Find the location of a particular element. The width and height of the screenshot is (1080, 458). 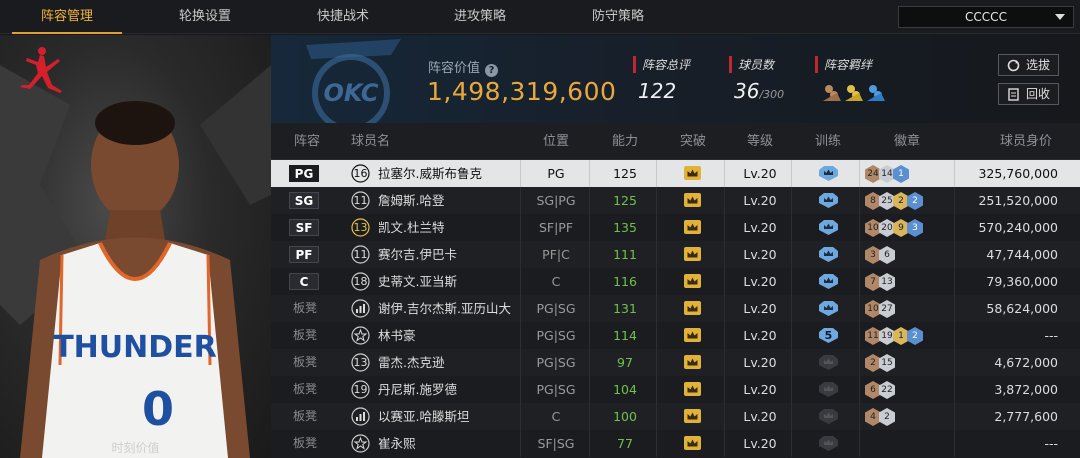

player-name: 丹尼斯.施罗德 is located at coordinates (417, 389).